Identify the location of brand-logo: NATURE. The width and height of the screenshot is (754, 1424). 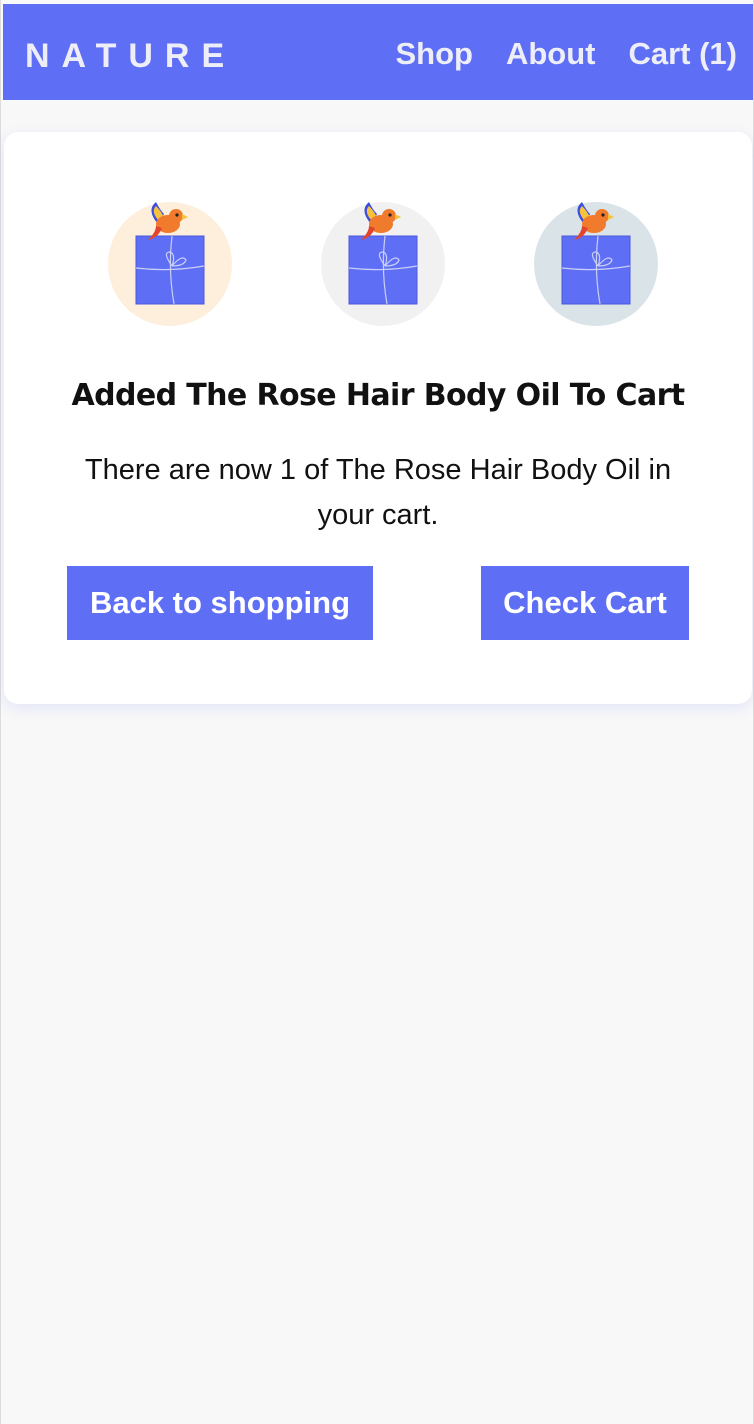
(130, 56).